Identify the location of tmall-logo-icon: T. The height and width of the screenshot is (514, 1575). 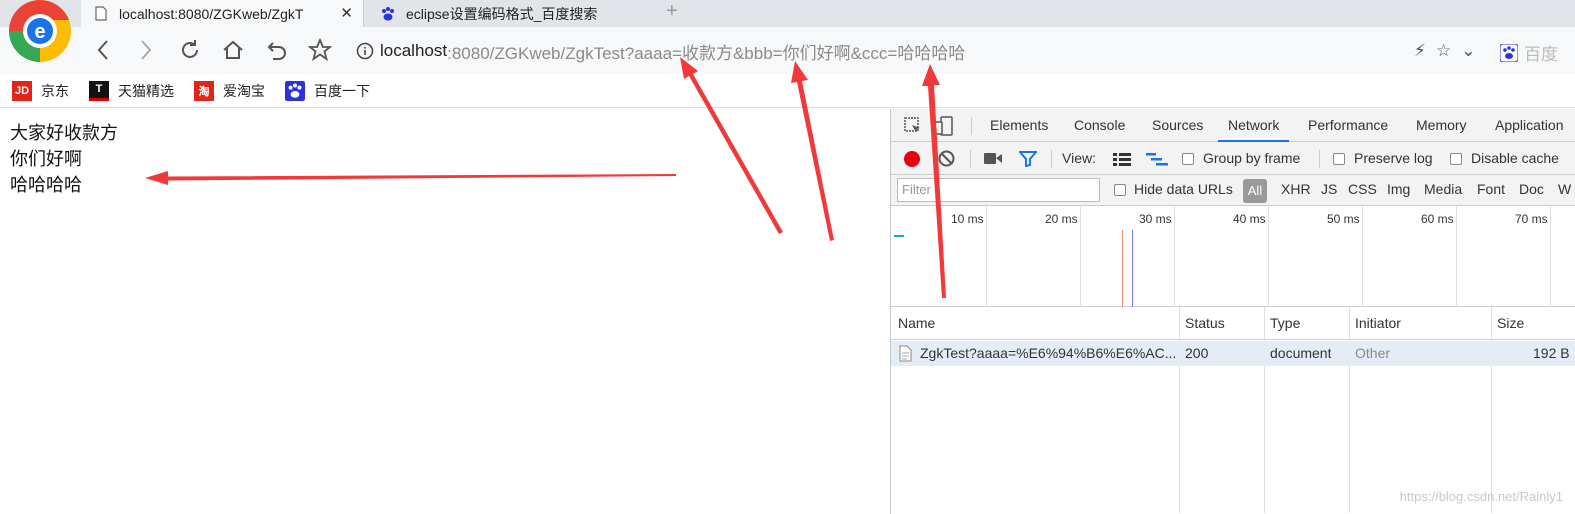
(99, 90).